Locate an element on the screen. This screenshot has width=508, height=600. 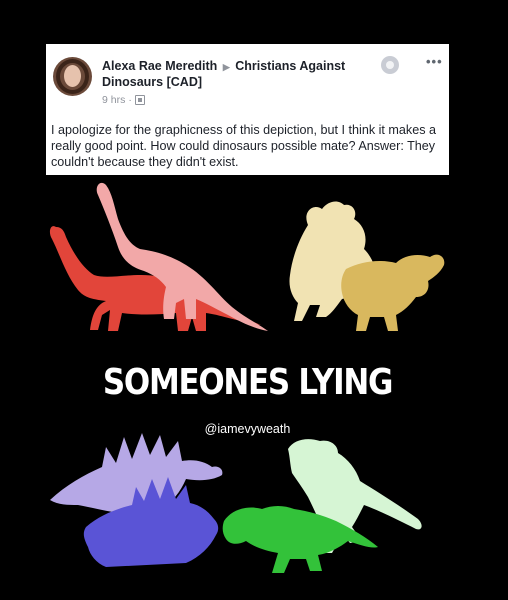
post-time: 9 hrs is located at coordinates (113, 100).